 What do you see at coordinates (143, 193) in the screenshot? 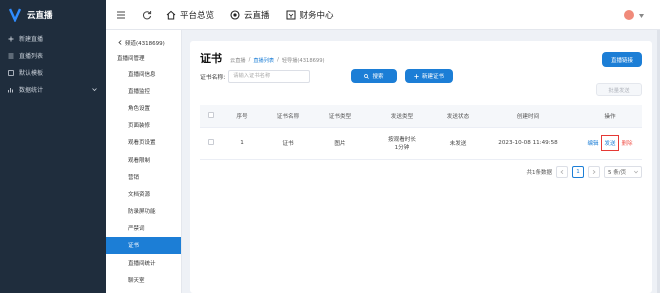
I see `submenu-item: 文档资源` at bounding box center [143, 193].